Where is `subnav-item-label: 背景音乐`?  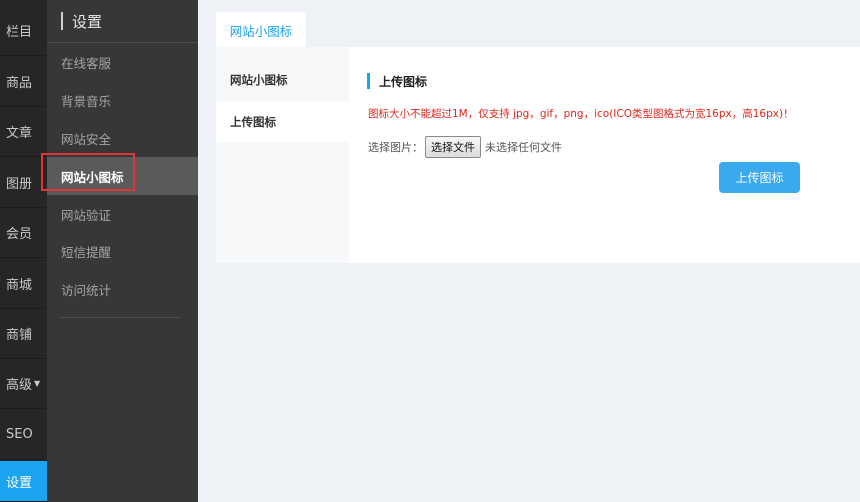 subnav-item-label: 背景音乐 is located at coordinates (86, 101).